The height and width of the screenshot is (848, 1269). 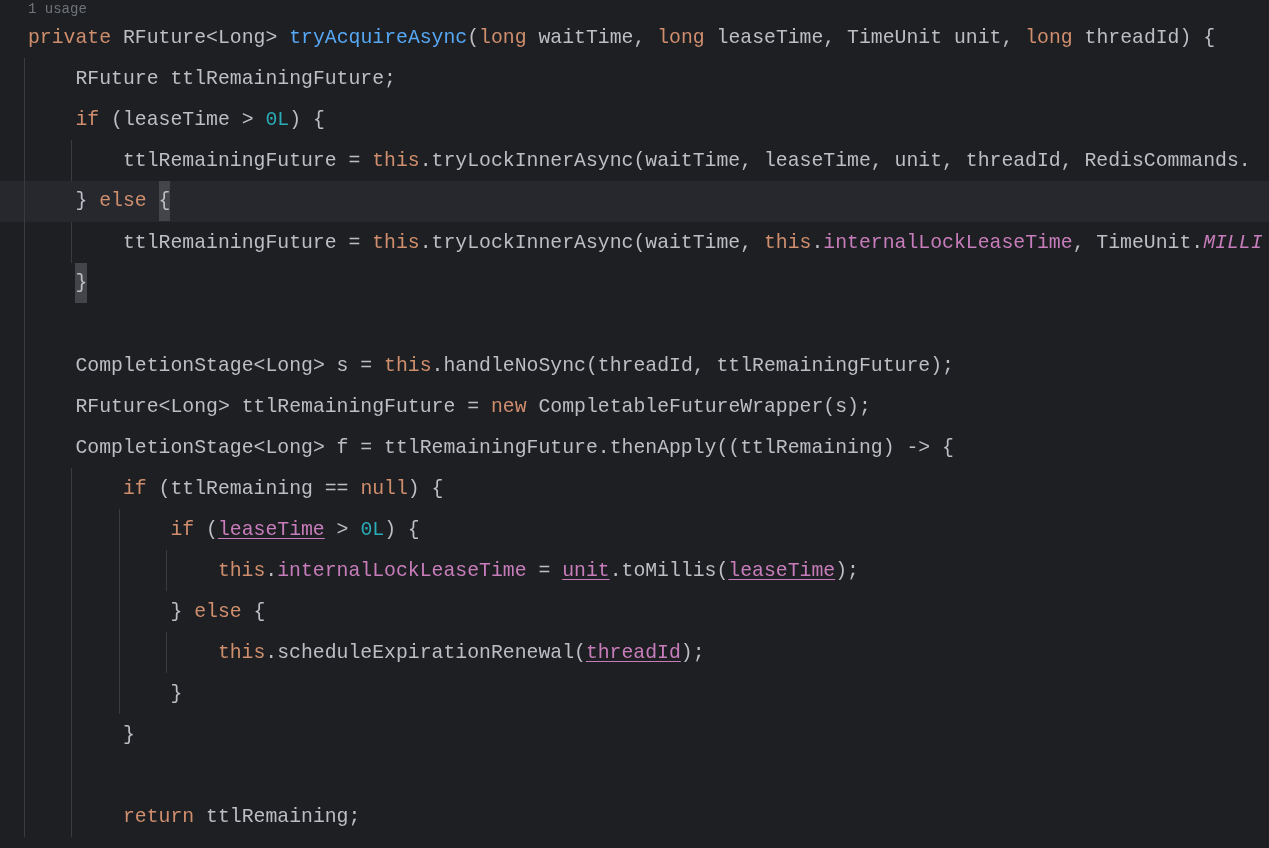 I want to click on code-line: ttlRemainingFuture = this.tryLockInnerAsync(waitTime, leaseTime, unit, threadId, RedisCommands., so click(x=686, y=160).